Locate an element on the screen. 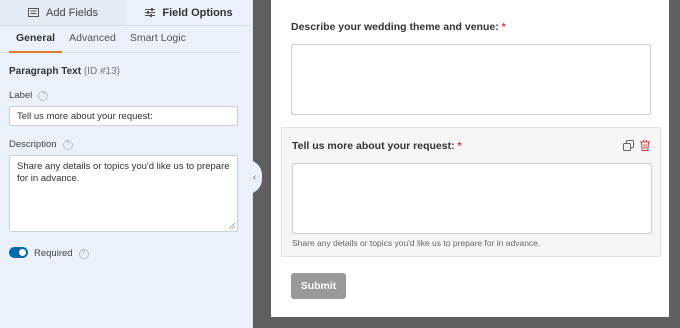 The image size is (680, 328). field-id: (ID #13) is located at coordinates (101, 71).